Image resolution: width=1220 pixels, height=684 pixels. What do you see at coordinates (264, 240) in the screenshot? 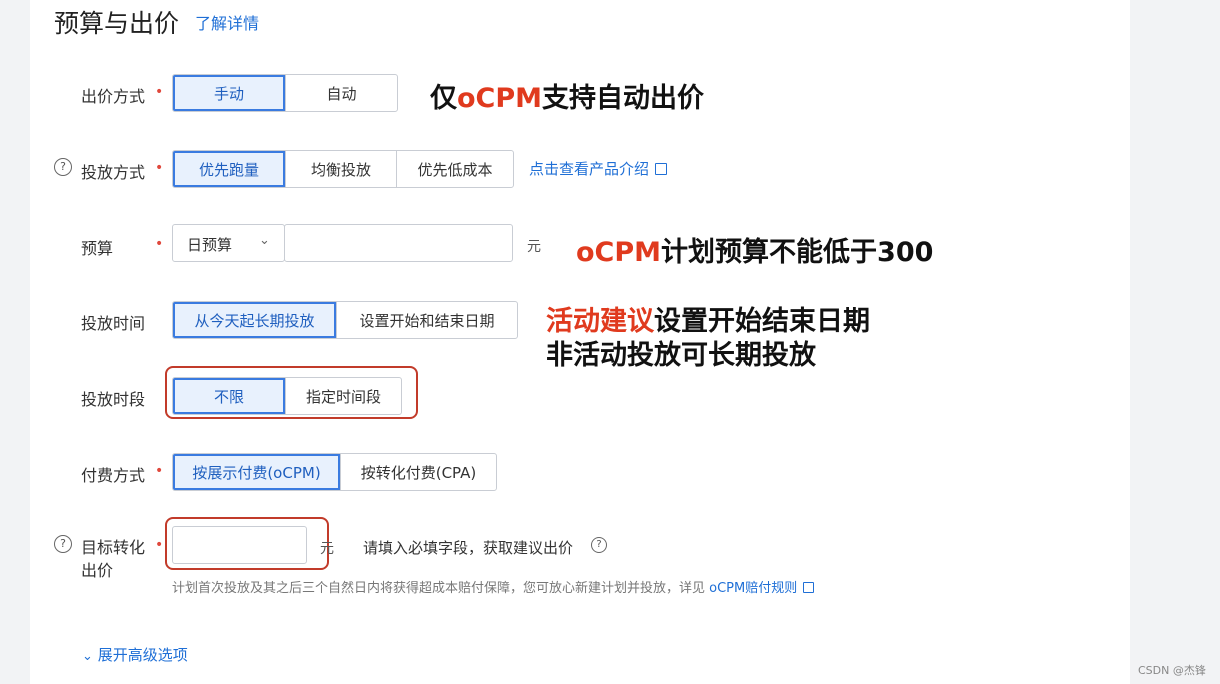
I see `chevron-down-icon: ⌄` at bounding box center [264, 240].